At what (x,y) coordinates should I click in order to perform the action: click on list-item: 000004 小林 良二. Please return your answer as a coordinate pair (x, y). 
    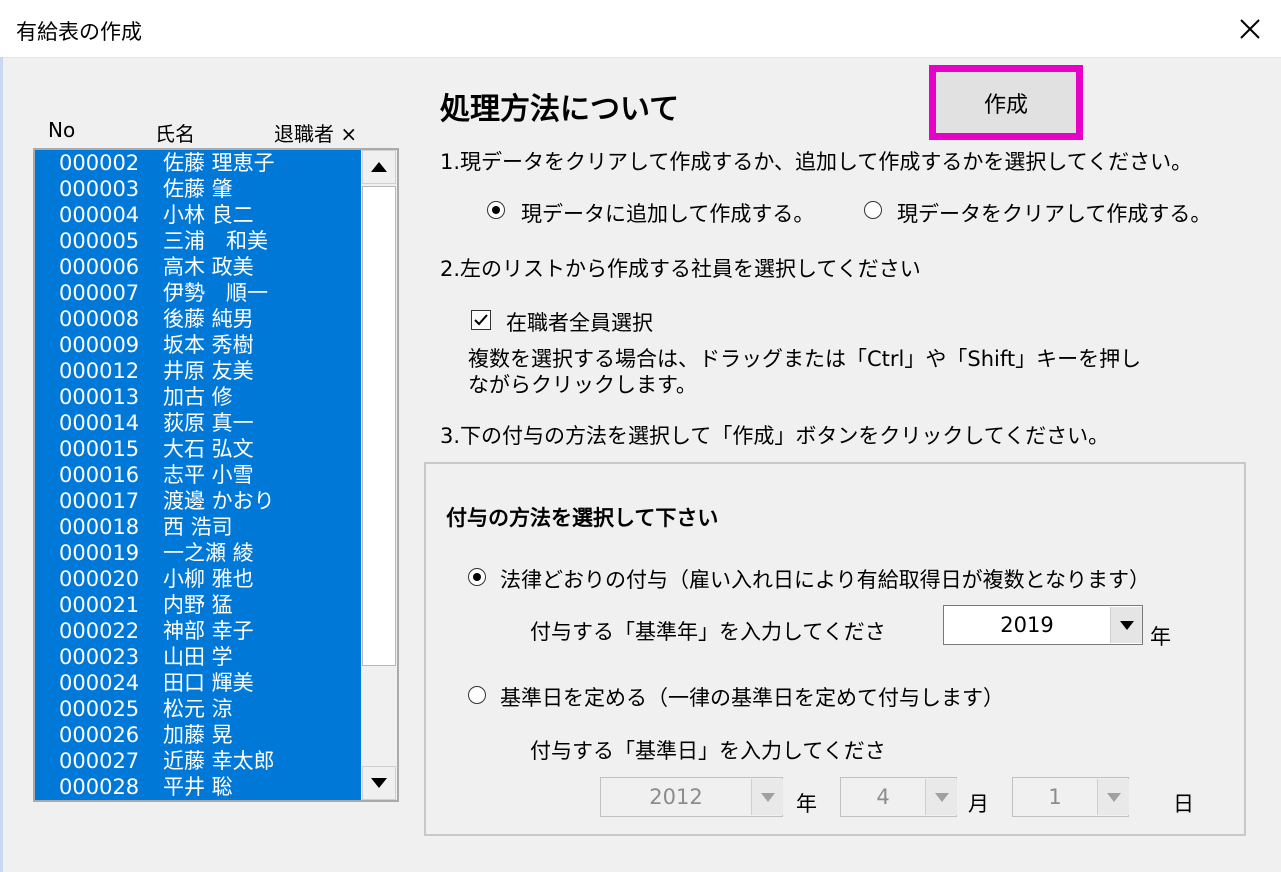
    Looking at the image, I should click on (198, 215).